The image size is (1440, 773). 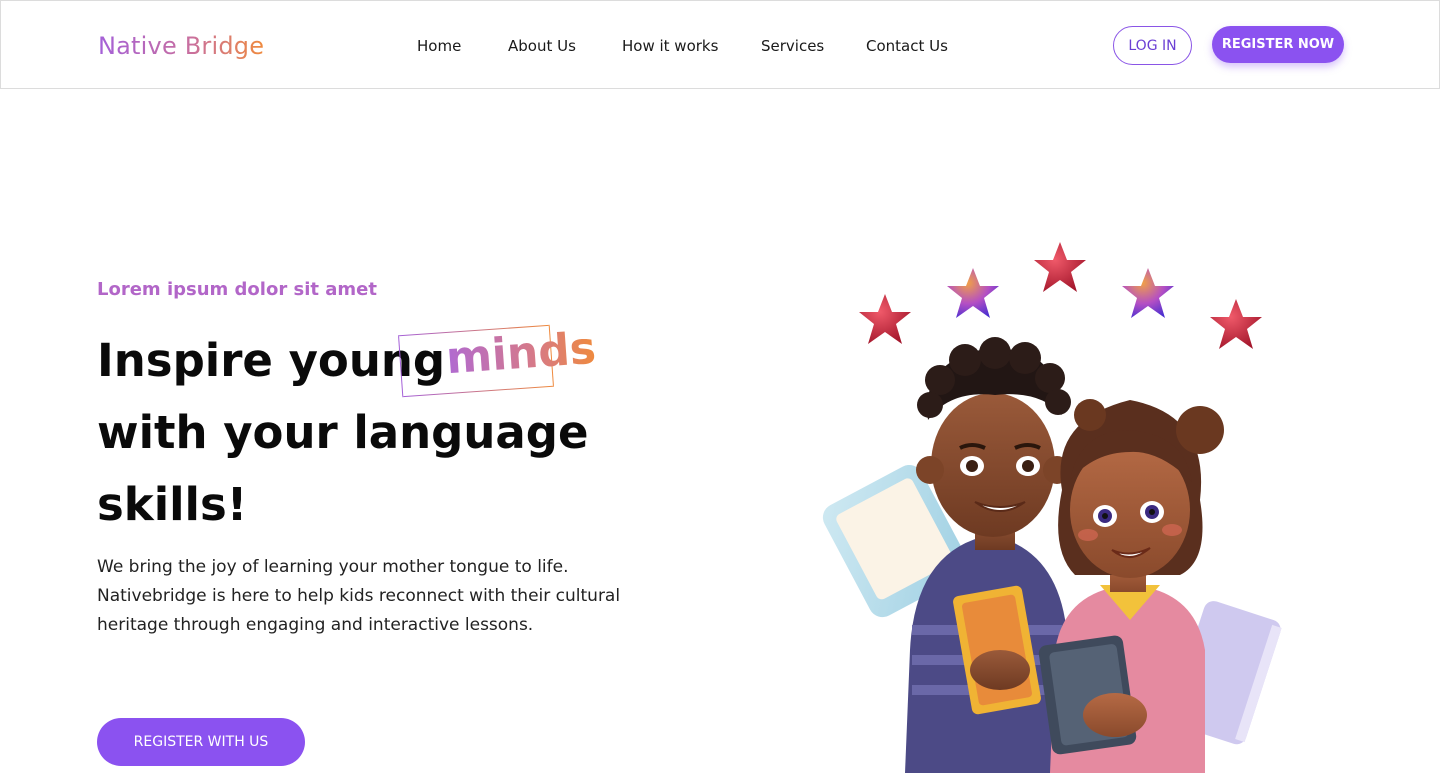 What do you see at coordinates (670, 46) in the screenshot?
I see `nav-item-how-it-works: How it works` at bounding box center [670, 46].